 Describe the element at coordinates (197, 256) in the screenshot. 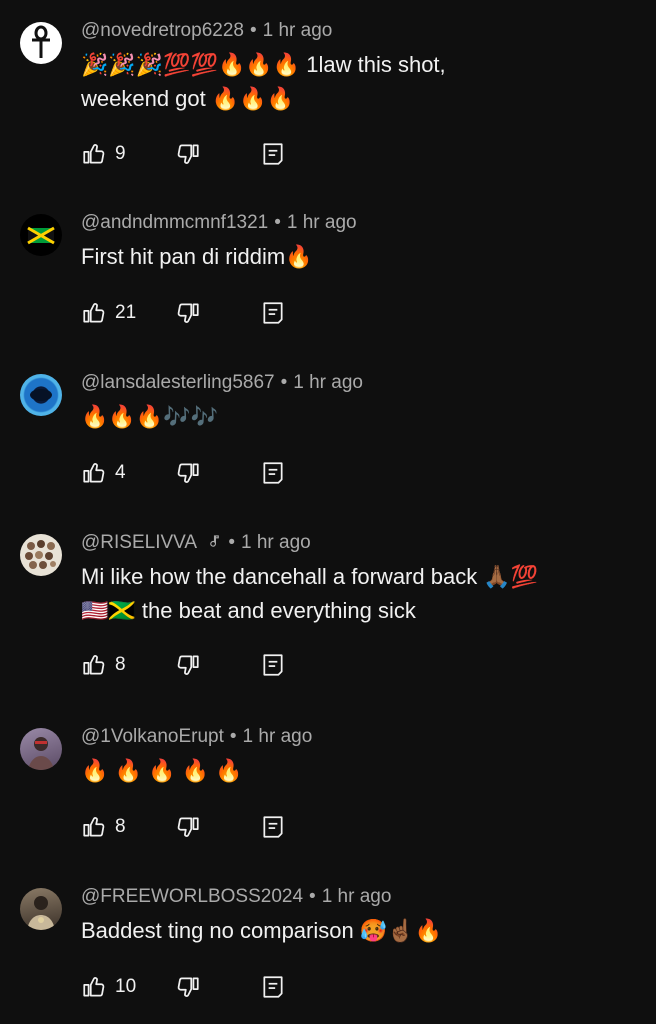

I see `comment-text-line: First hit pan di riddim🔥` at that location.